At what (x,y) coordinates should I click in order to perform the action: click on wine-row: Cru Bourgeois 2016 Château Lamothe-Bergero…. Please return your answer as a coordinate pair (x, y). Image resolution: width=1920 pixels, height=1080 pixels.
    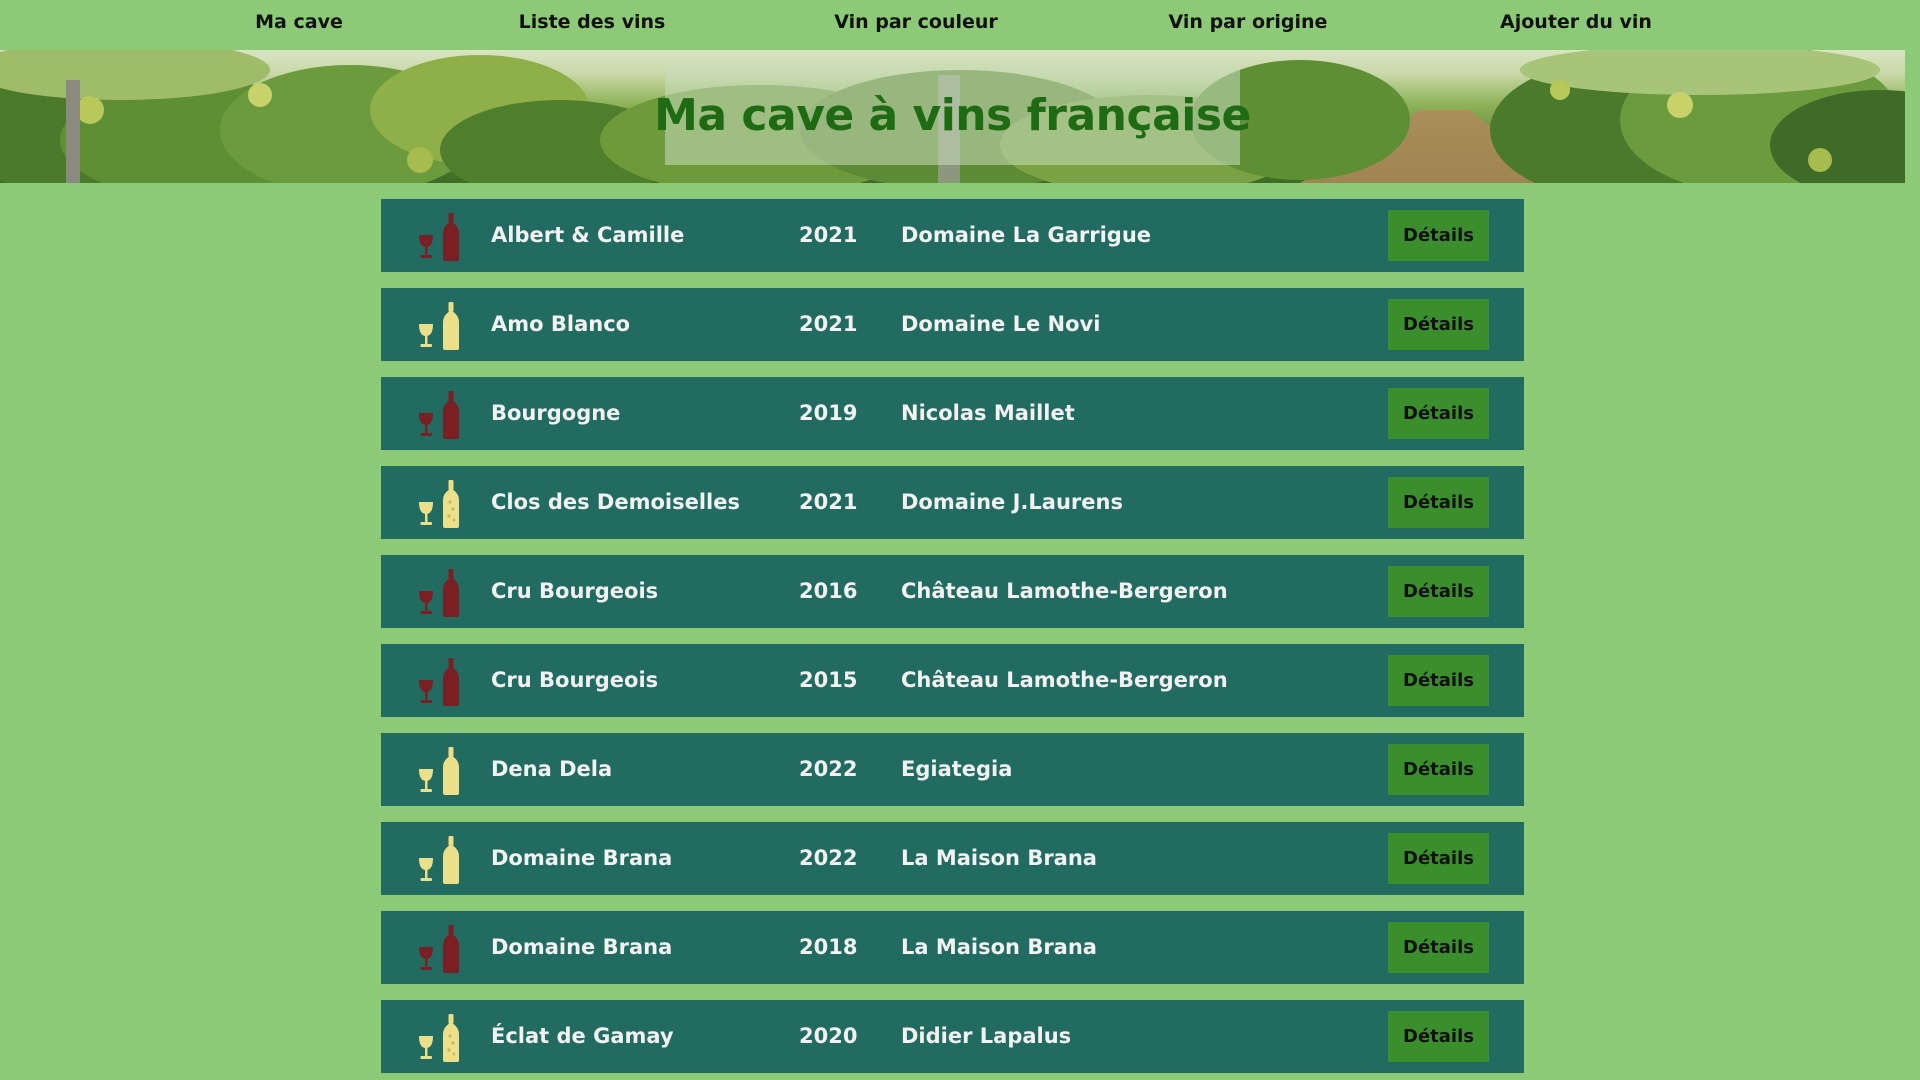
    Looking at the image, I should click on (952, 591).